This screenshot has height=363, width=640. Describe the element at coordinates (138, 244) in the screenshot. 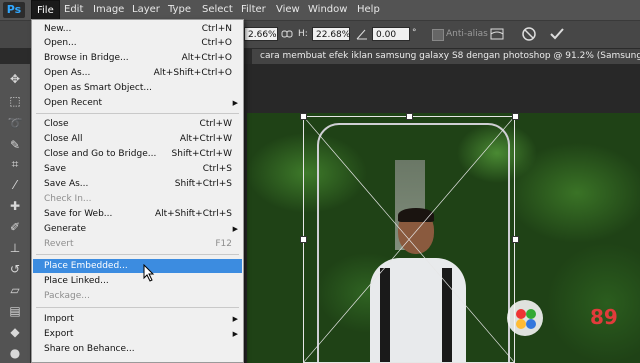

I see `menu-item-revert: Revert F12` at that location.